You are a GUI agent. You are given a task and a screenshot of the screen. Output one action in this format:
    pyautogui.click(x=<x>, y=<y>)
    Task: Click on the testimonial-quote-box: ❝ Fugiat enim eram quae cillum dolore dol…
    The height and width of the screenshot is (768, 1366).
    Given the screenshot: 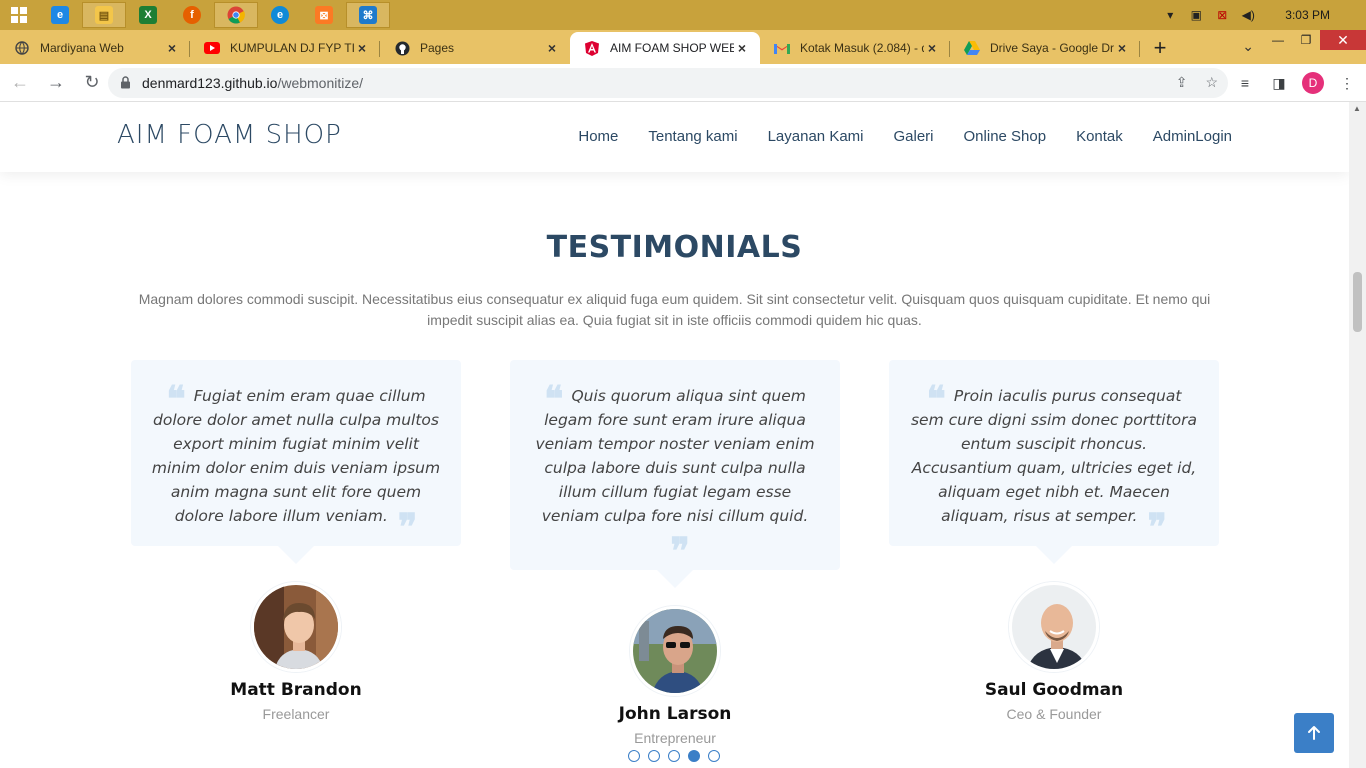 What is the action you would take?
    pyautogui.click(x=296, y=462)
    